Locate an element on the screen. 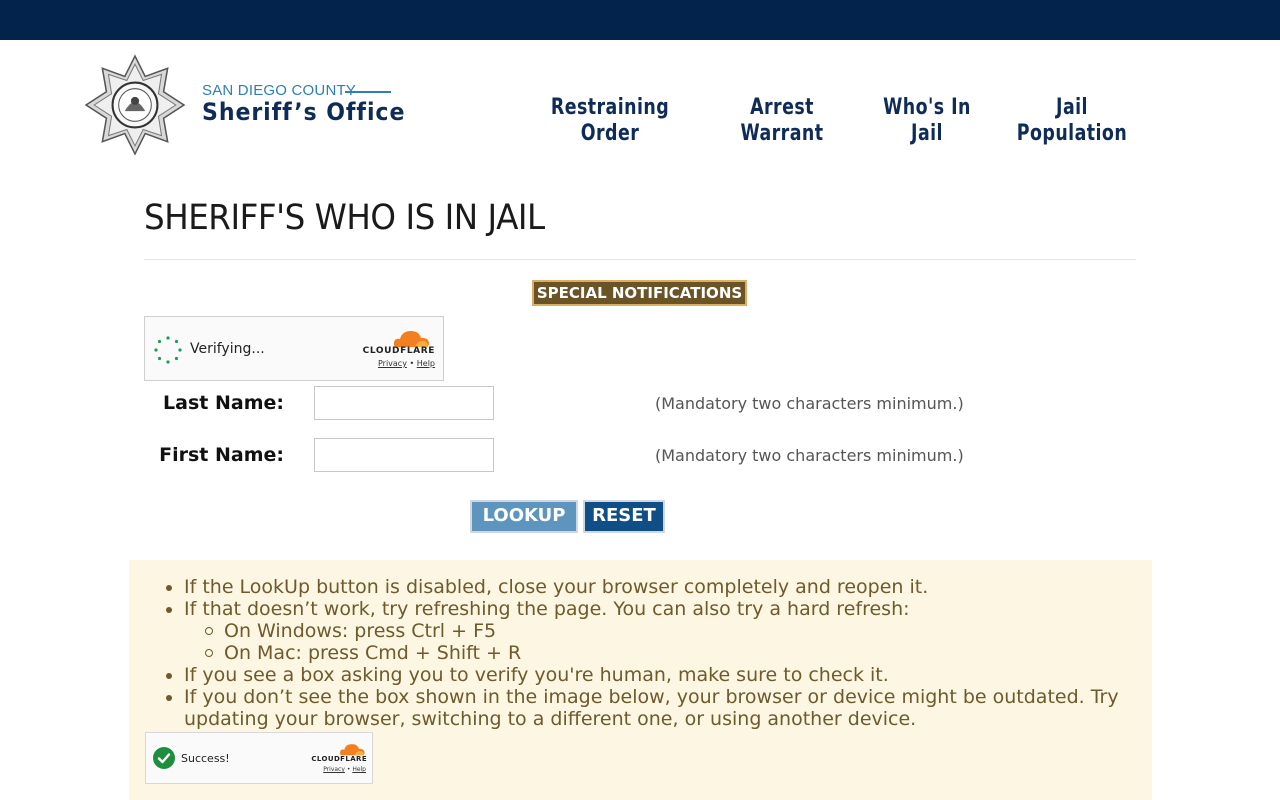  reset-button: RESET is located at coordinates (624, 516).